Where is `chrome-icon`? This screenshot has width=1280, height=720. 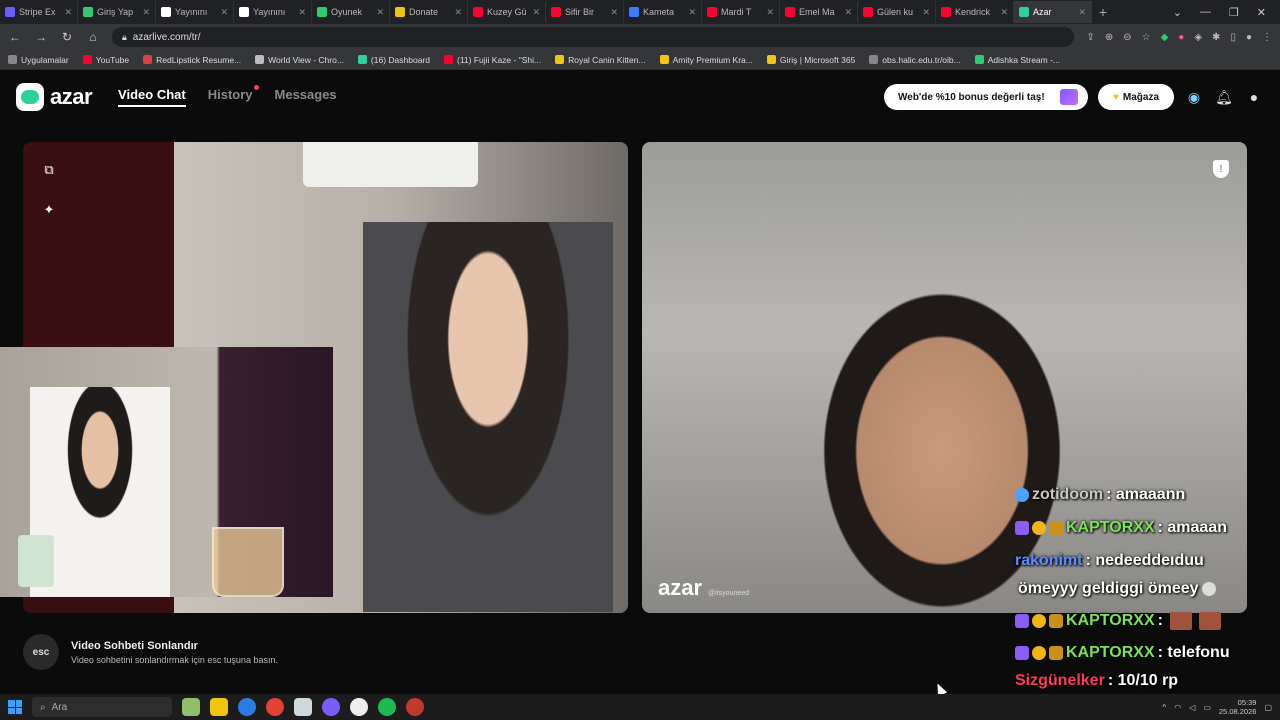 chrome-icon is located at coordinates (275, 707).